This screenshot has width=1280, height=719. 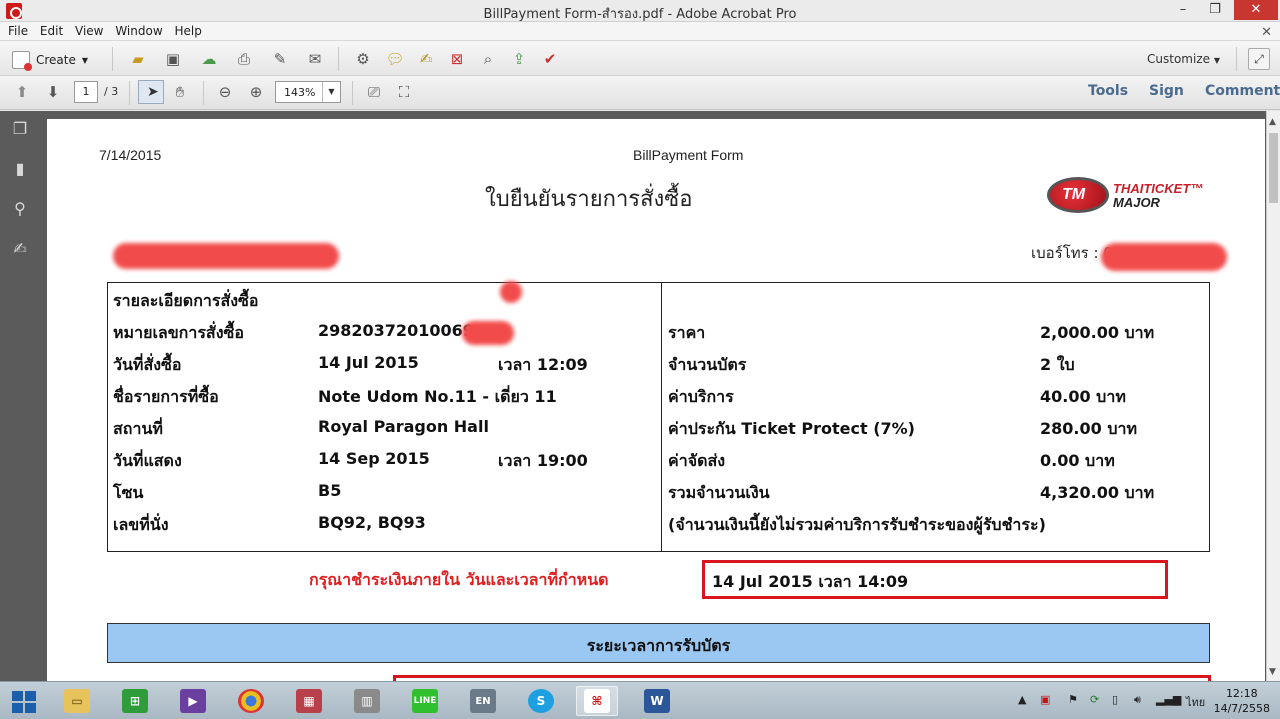 What do you see at coordinates (541, 701) in the screenshot?
I see `skype-icon: S` at bounding box center [541, 701].